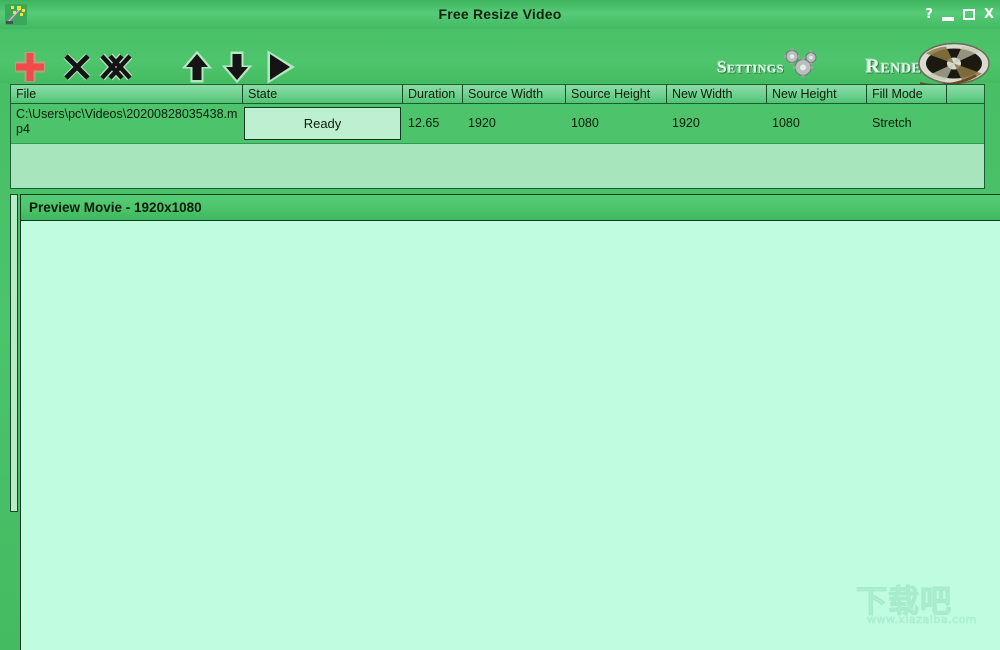  Describe the element at coordinates (817, 94) in the screenshot. I see `column-header-new-height: New Height` at that location.